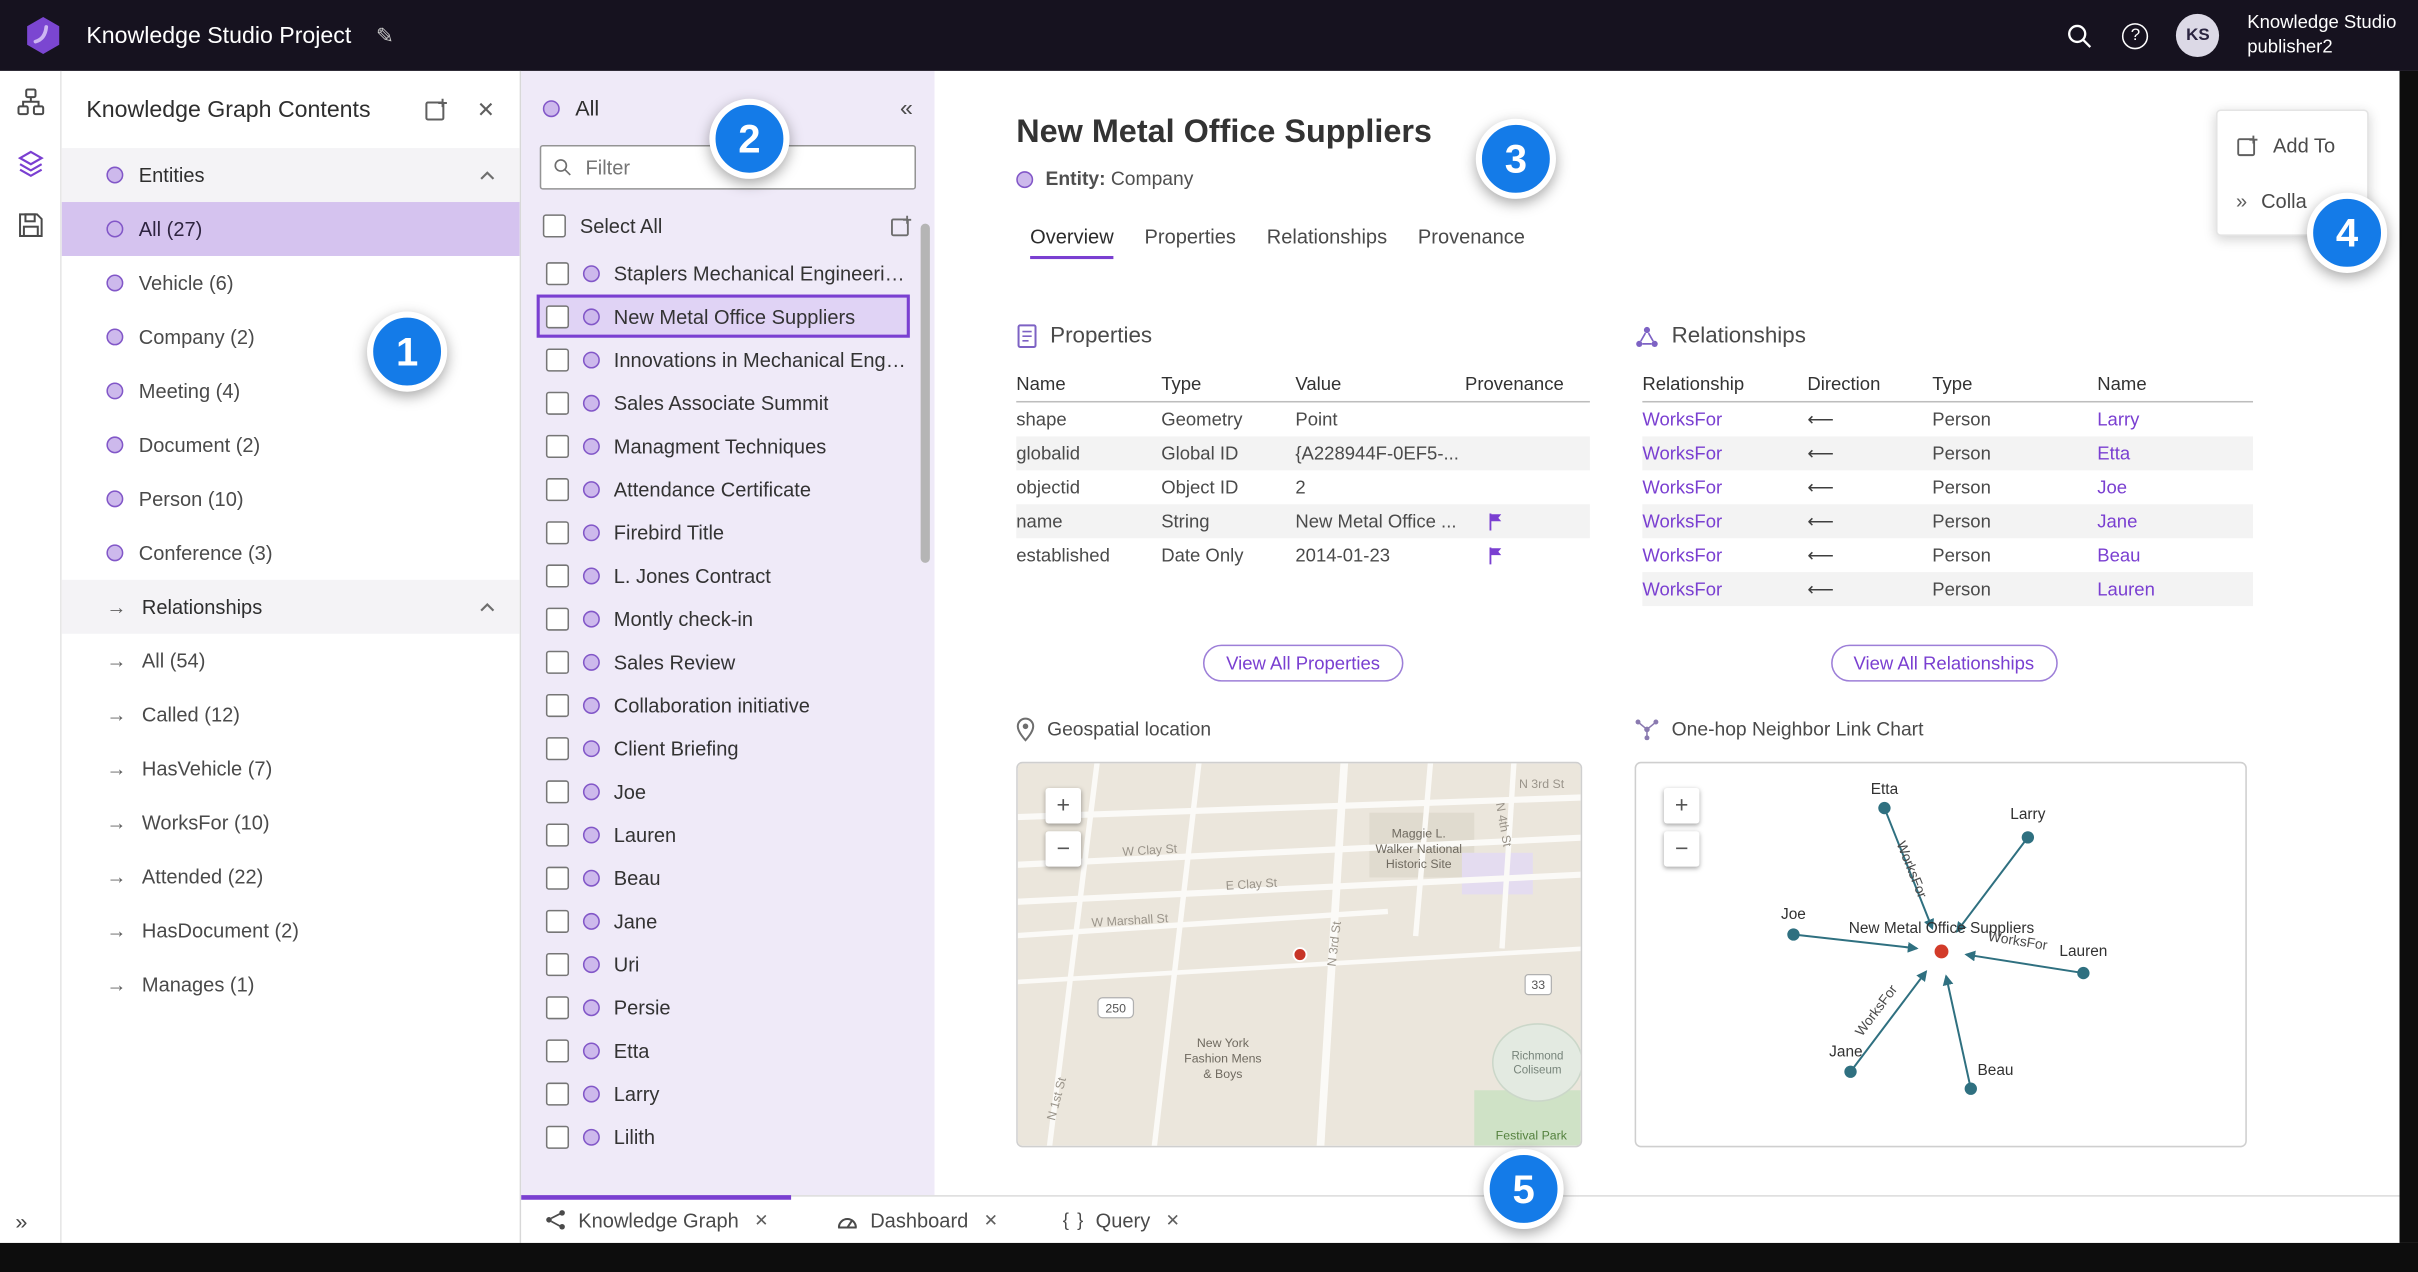  I want to click on view-all-properties-button: View All Properties, so click(1303, 663).